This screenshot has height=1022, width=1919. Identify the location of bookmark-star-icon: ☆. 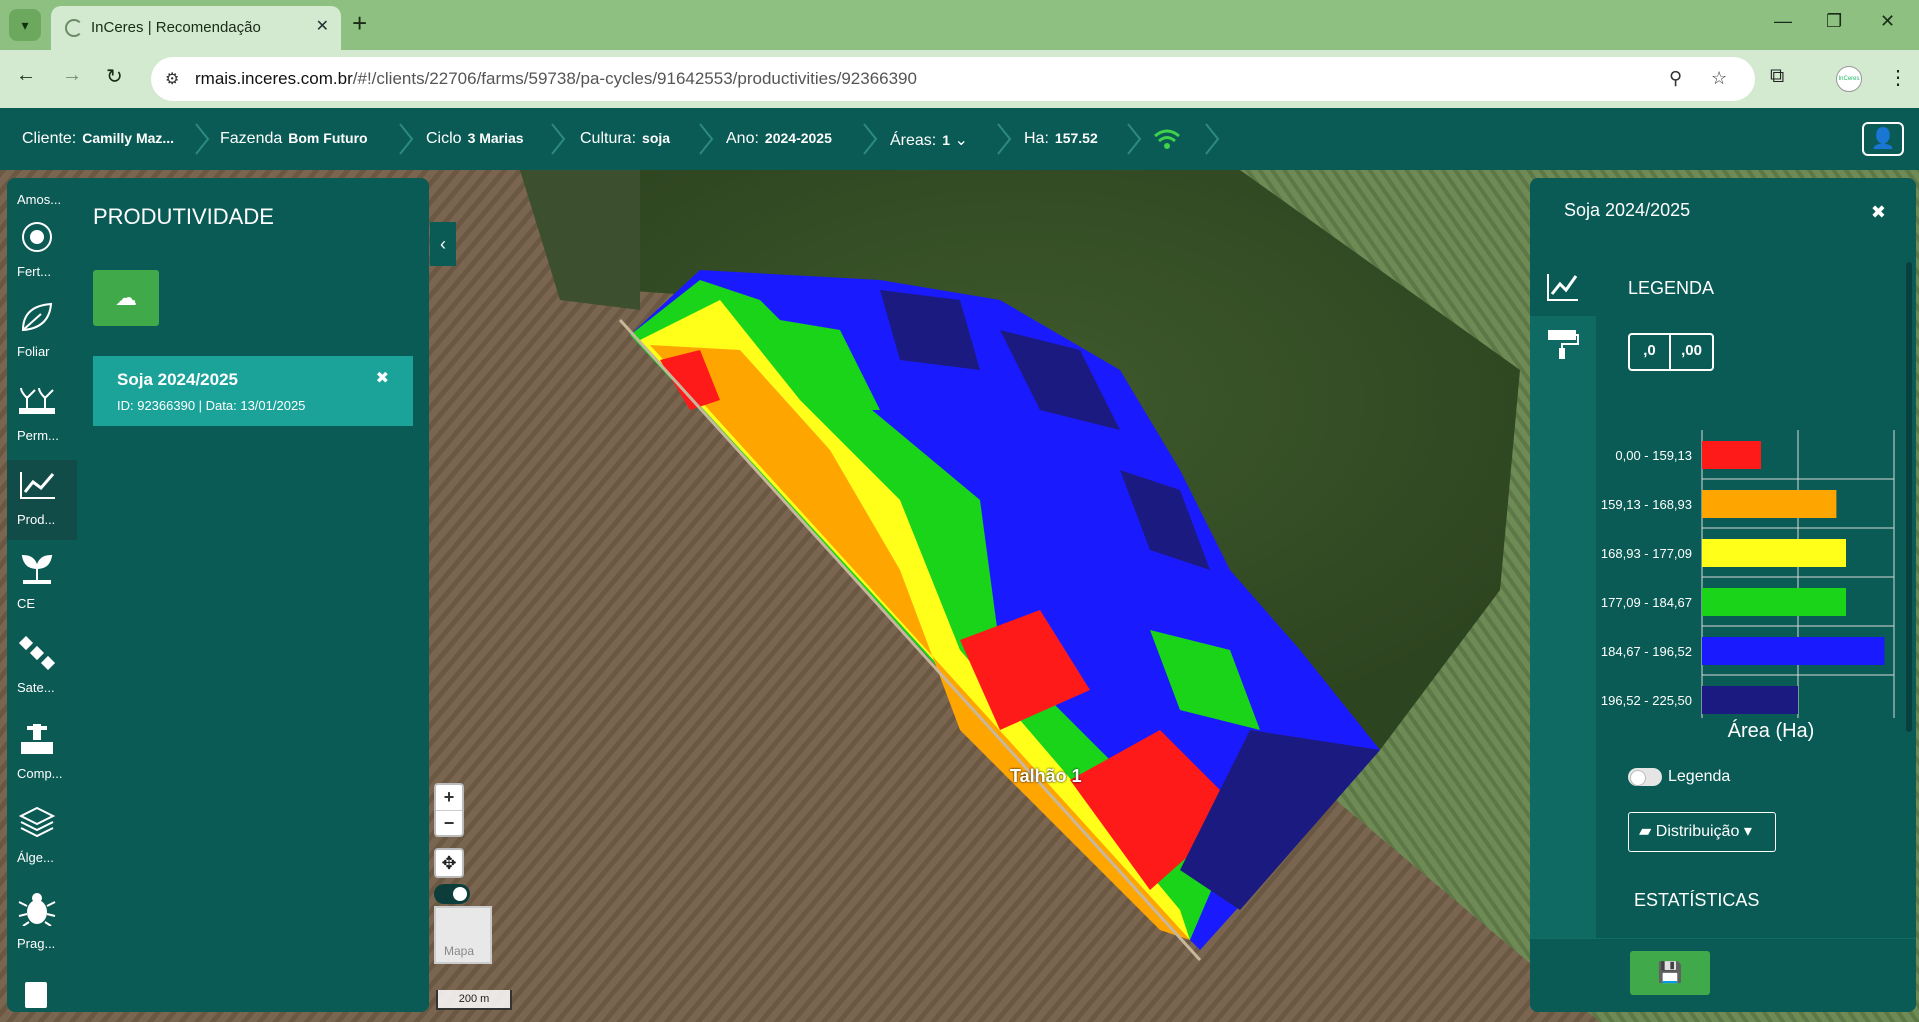
(1719, 78).